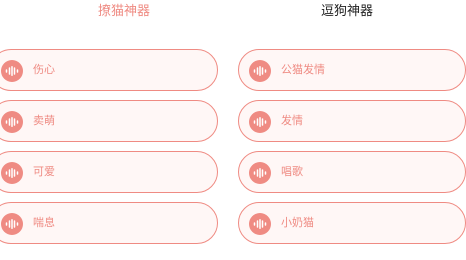 The width and height of the screenshot is (466, 260). I want to click on tab-cat-tools: 撩猫神器, so click(124, 12).